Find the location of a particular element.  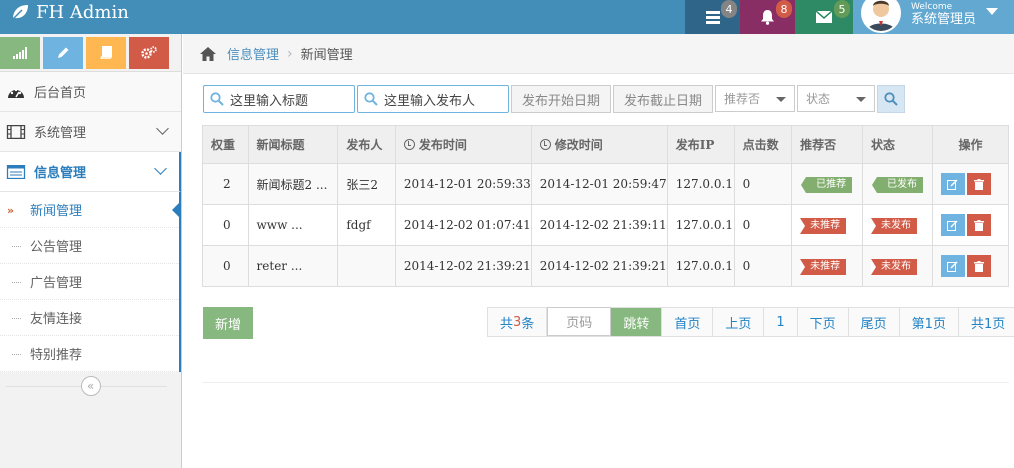

submenu-info: » 新闻管理 公告管理 广告管理 友情连接 特别推荐 is located at coordinates (90, 282).